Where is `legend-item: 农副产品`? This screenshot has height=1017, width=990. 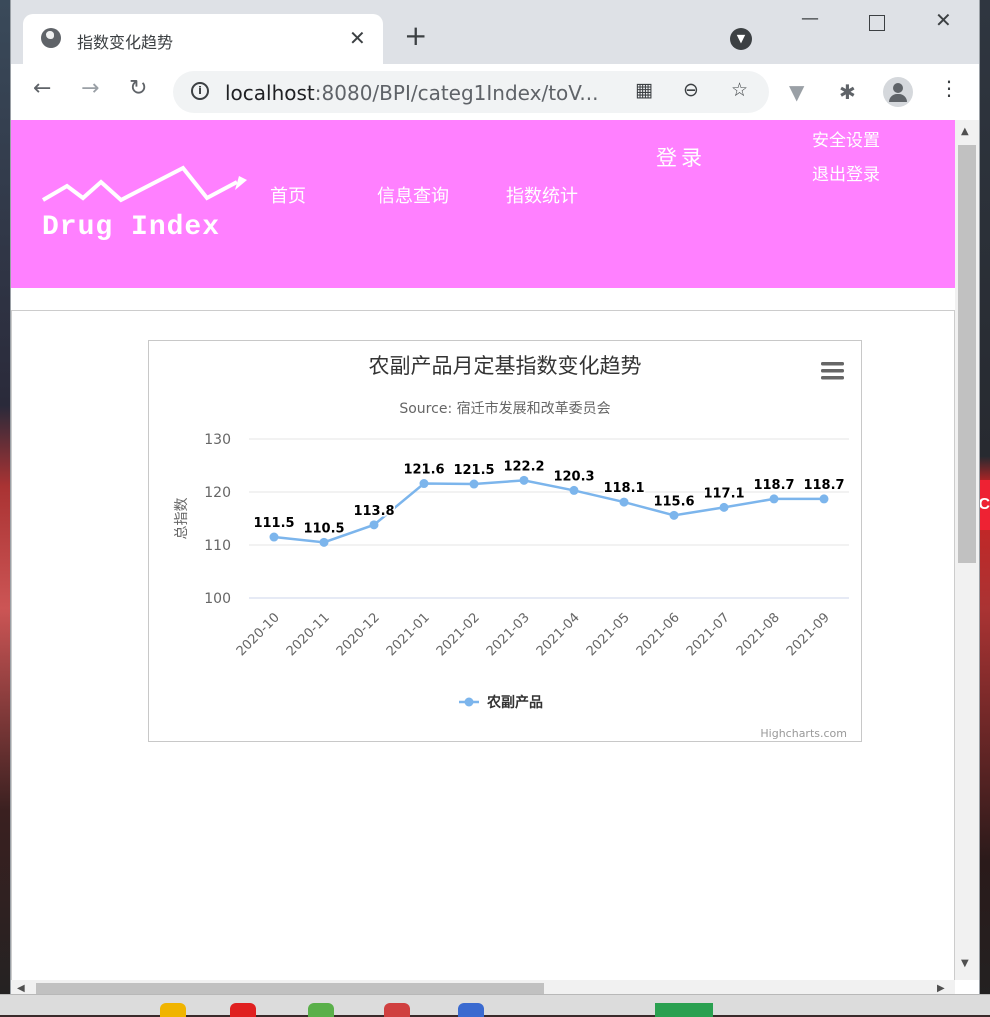
legend-item: 农副产品 is located at coordinates (514, 702).